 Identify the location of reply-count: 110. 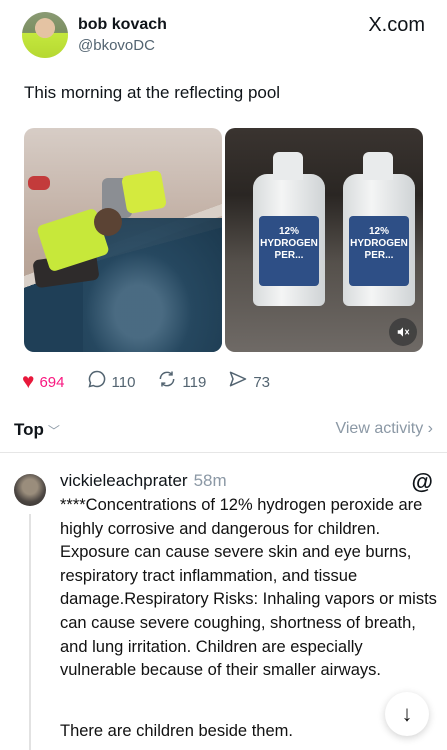
(123, 382).